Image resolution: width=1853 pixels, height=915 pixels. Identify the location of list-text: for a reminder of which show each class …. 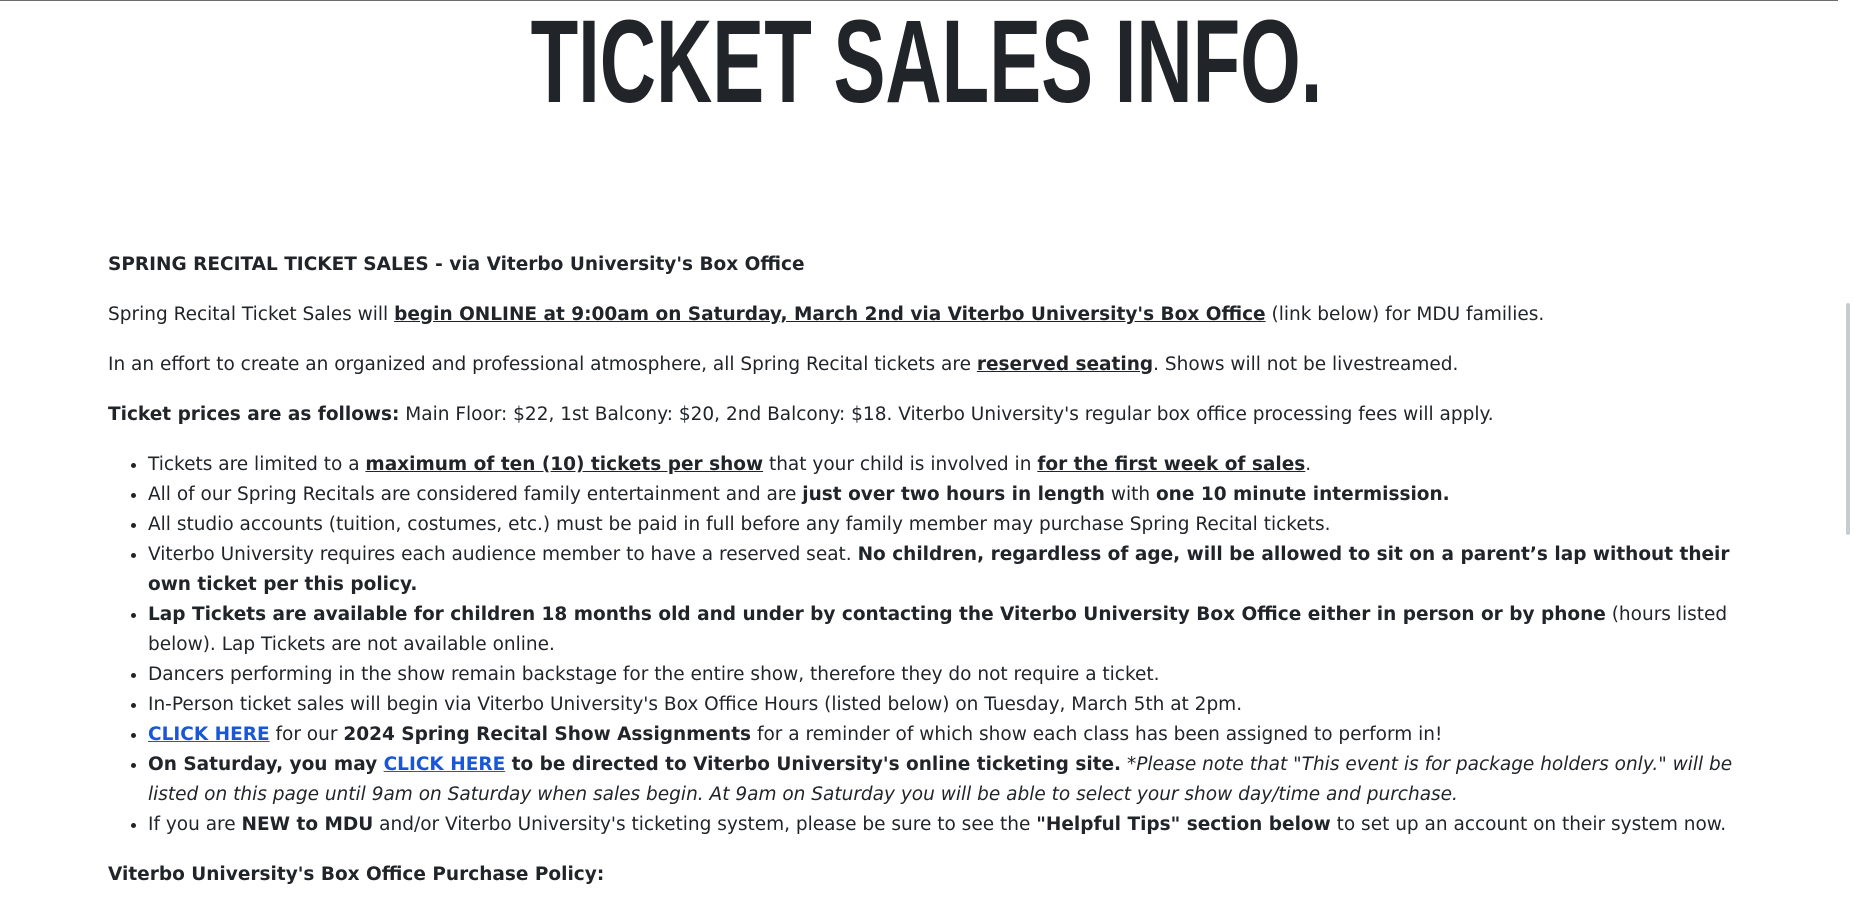
(1097, 734).